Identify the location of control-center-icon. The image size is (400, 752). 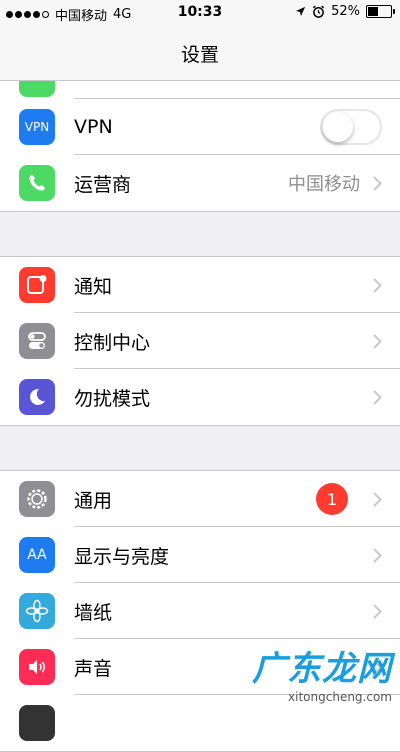
(37, 341).